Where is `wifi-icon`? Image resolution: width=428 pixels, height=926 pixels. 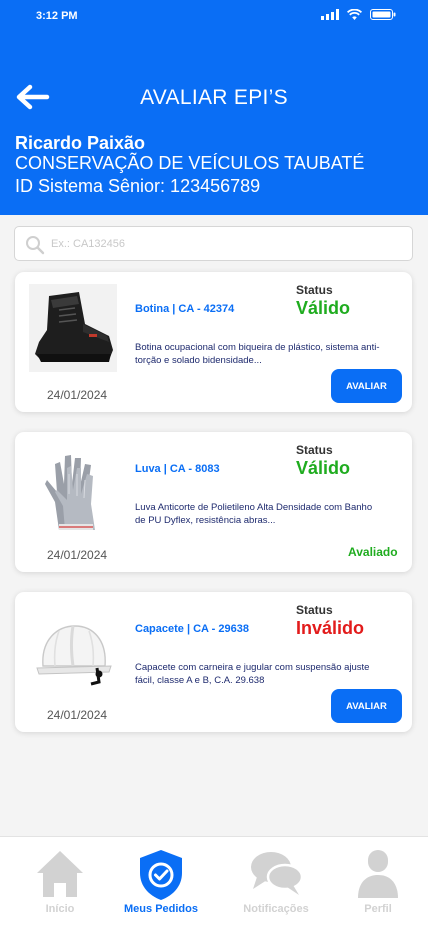
wifi-icon is located at coordinates (354, 14).